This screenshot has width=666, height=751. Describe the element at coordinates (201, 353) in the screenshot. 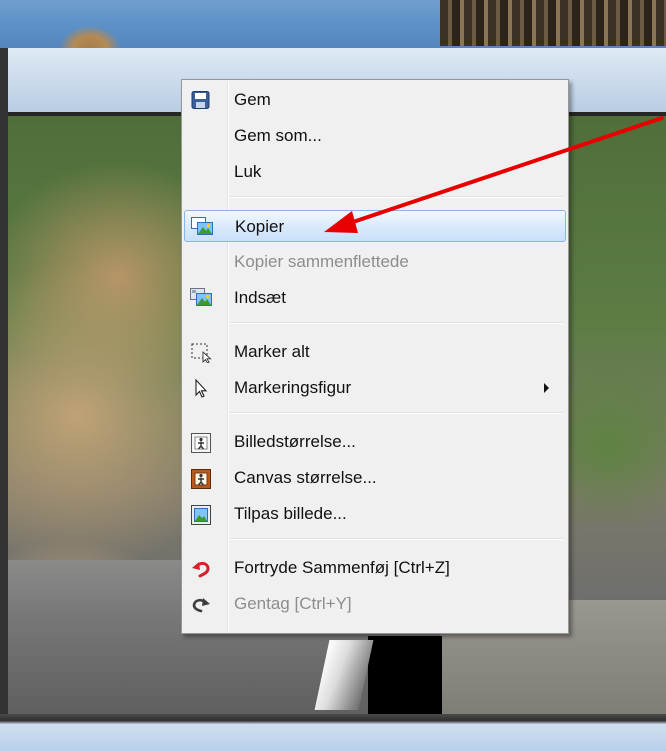

I see `select-all-icon` at that location.